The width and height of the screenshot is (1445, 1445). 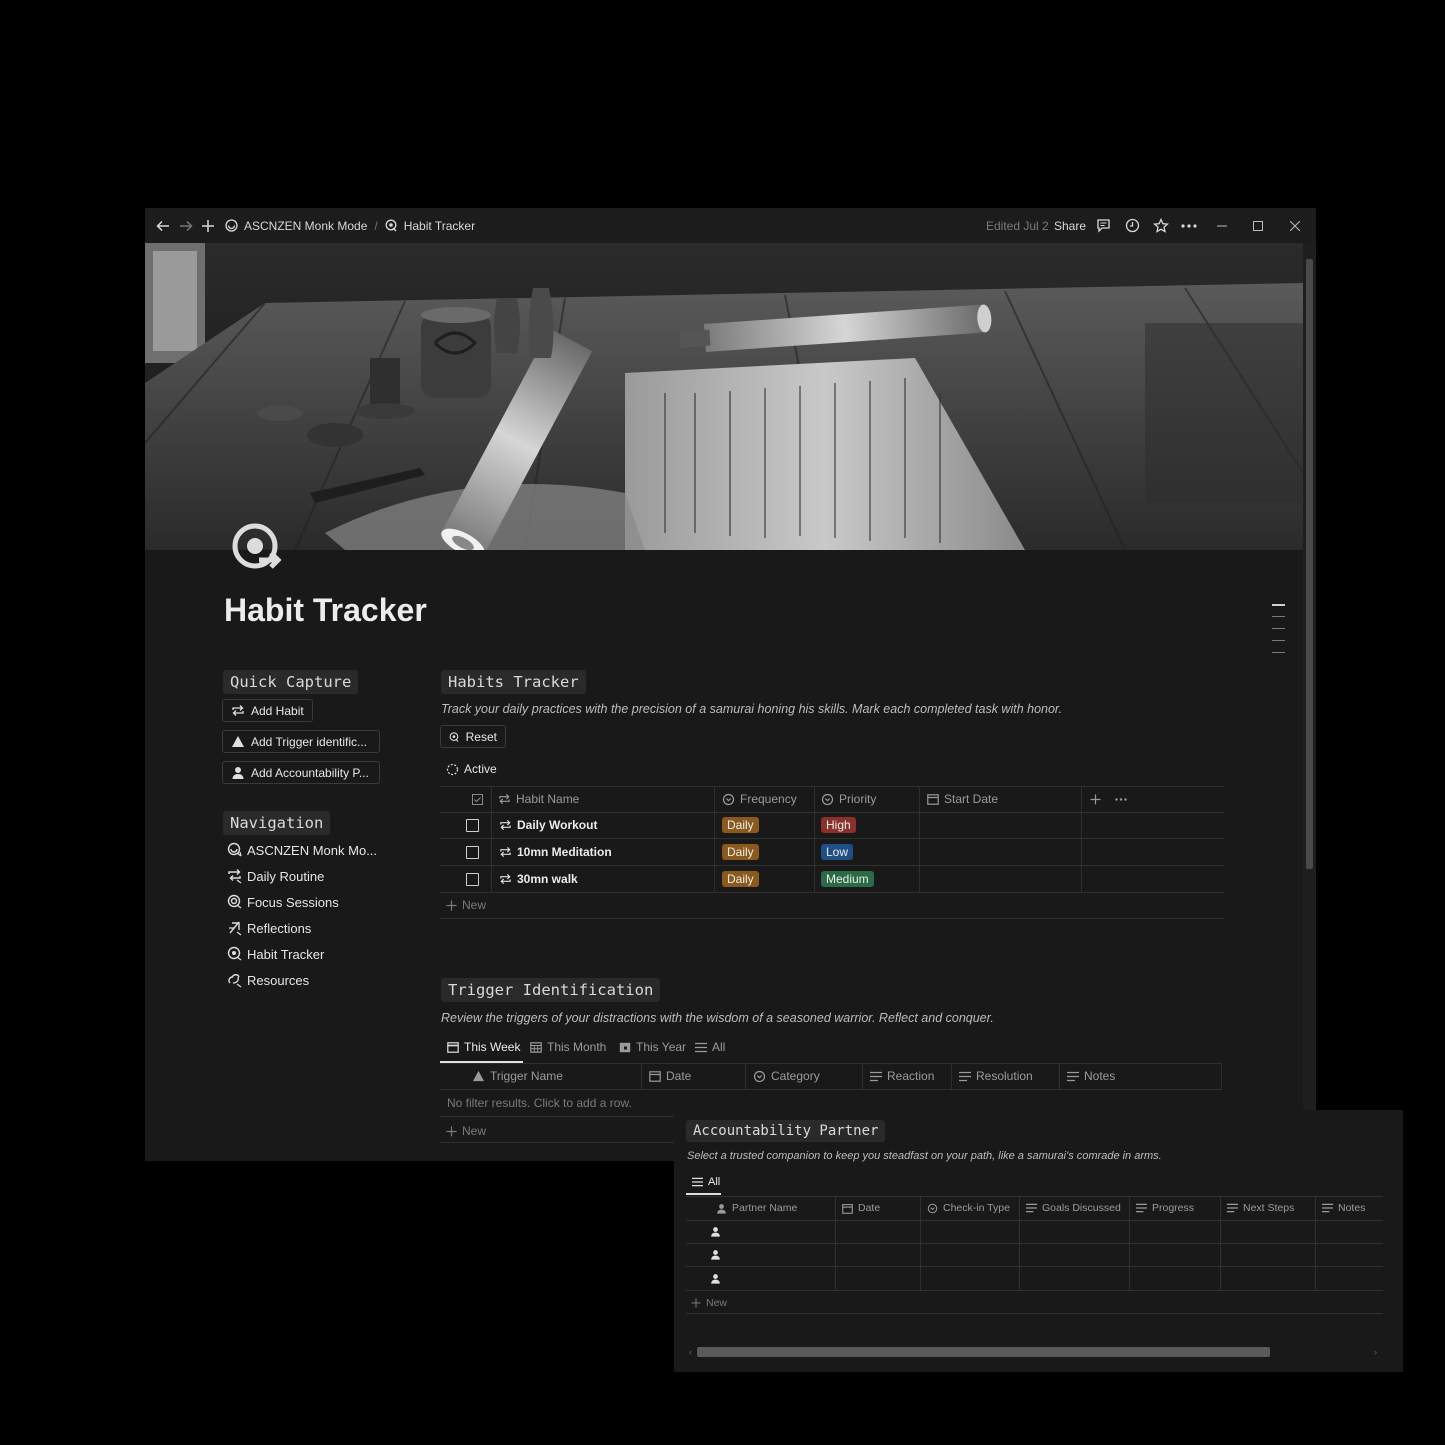 I want to click on breadcrumb: ASCNZEN Monk Mode / Habit Tracker, so click(x=350, y=225).